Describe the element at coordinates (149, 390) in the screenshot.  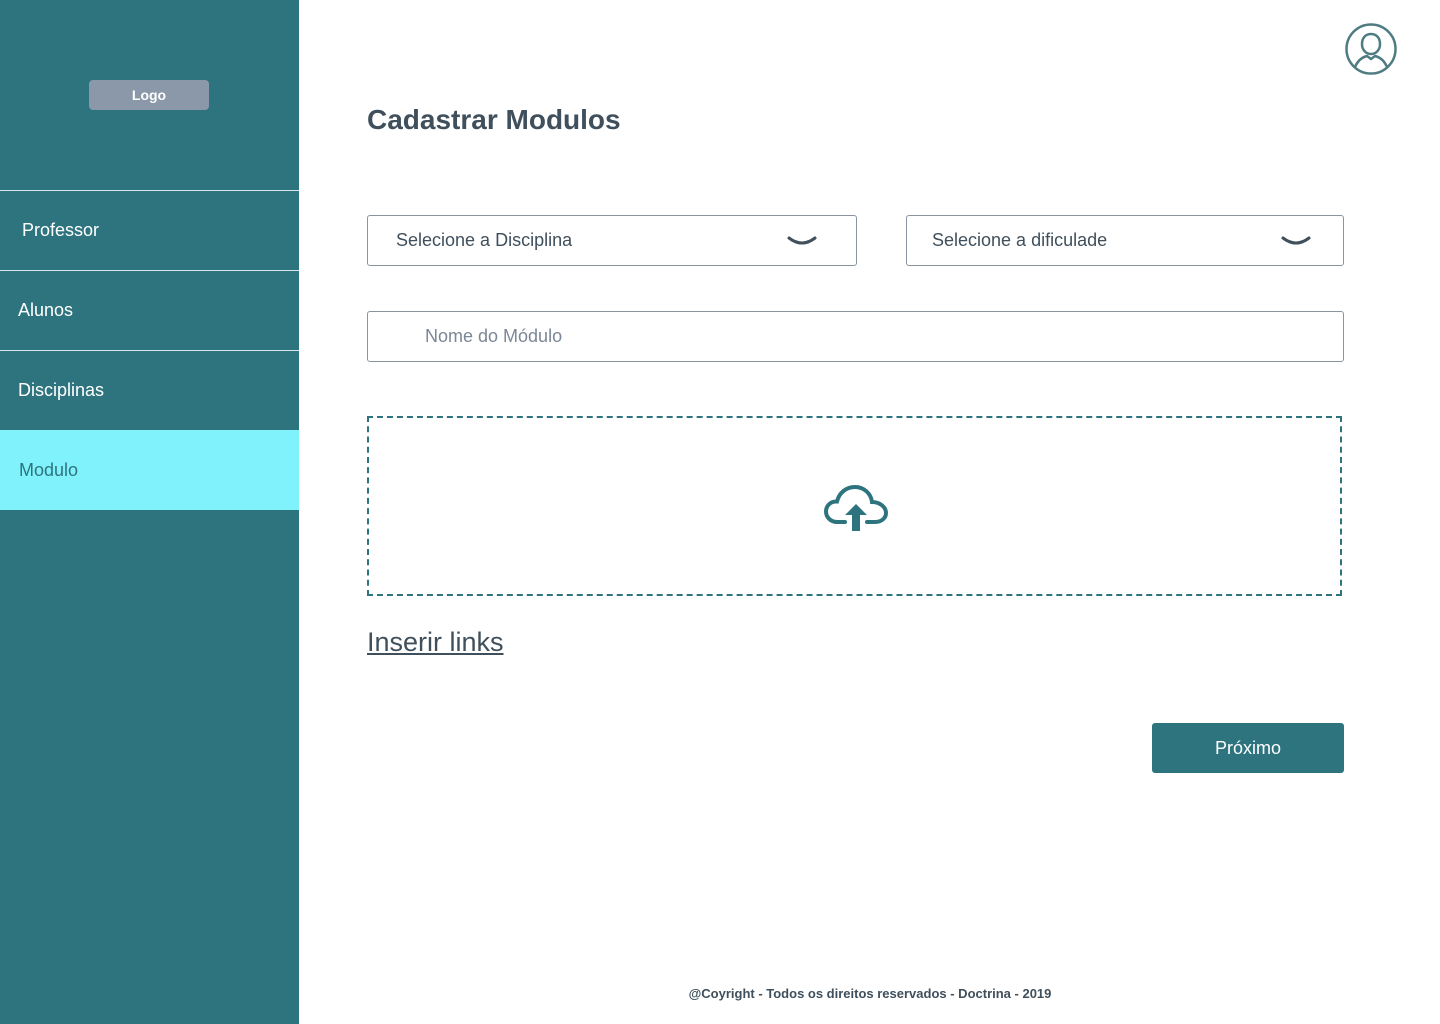
I see `sidebar-item-disciplinas: Disciplinas` at that location.